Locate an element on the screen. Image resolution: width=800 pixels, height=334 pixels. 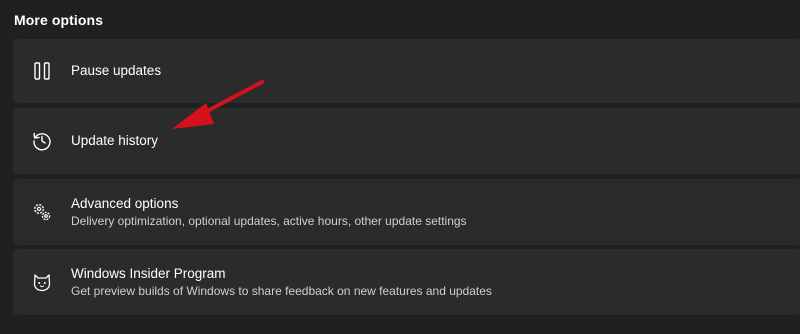
gears-icon is located at coordinates (42, 212).